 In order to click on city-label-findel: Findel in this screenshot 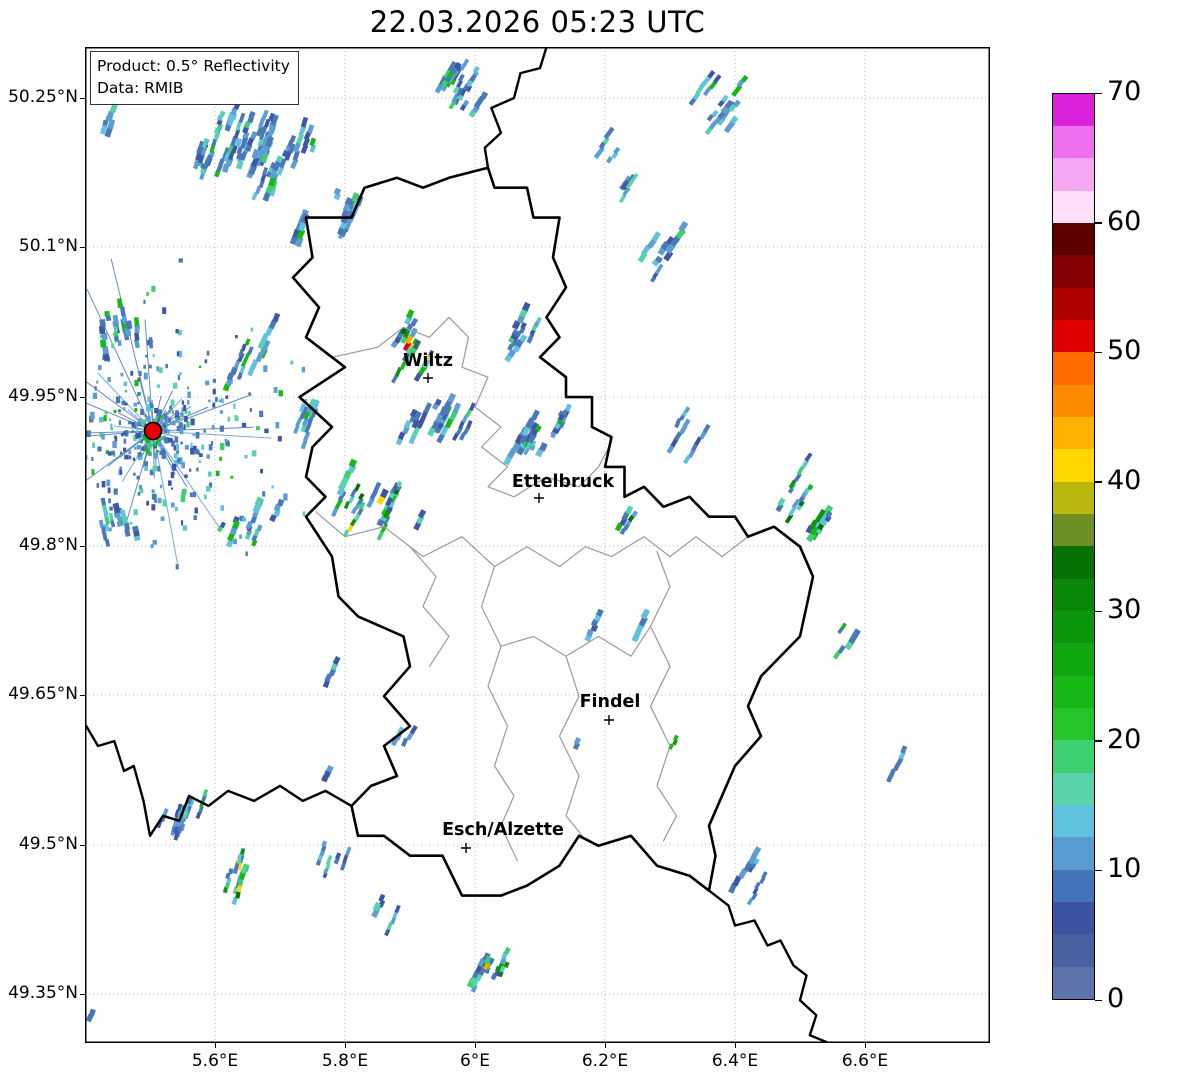, I will do `click(610, 702)`.